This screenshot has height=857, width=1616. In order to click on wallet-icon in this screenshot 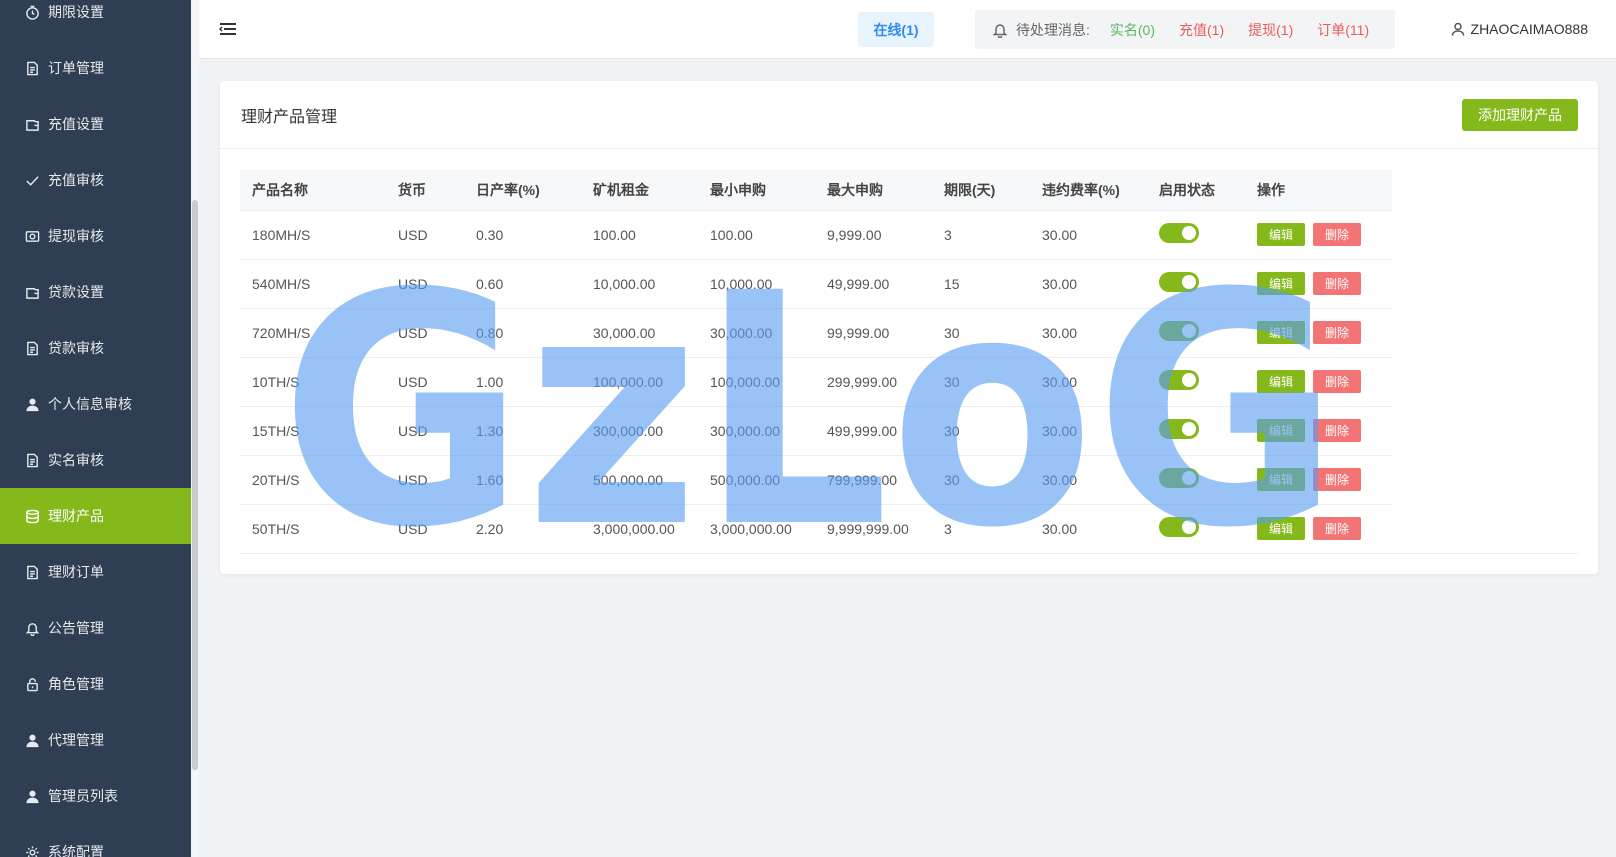, I will do `click(32, 124)`.